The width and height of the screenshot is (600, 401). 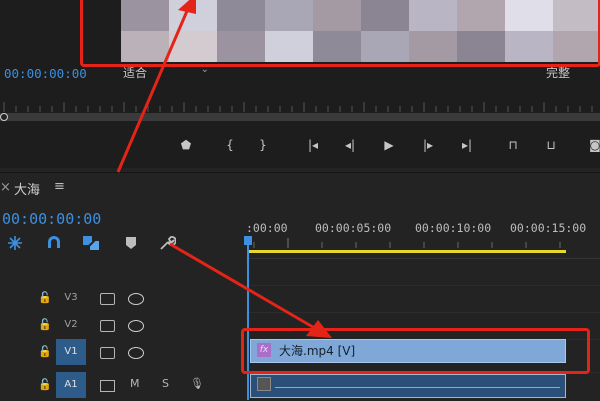 I want to click on mark-out-icon: }, so click(x=263, y=145).